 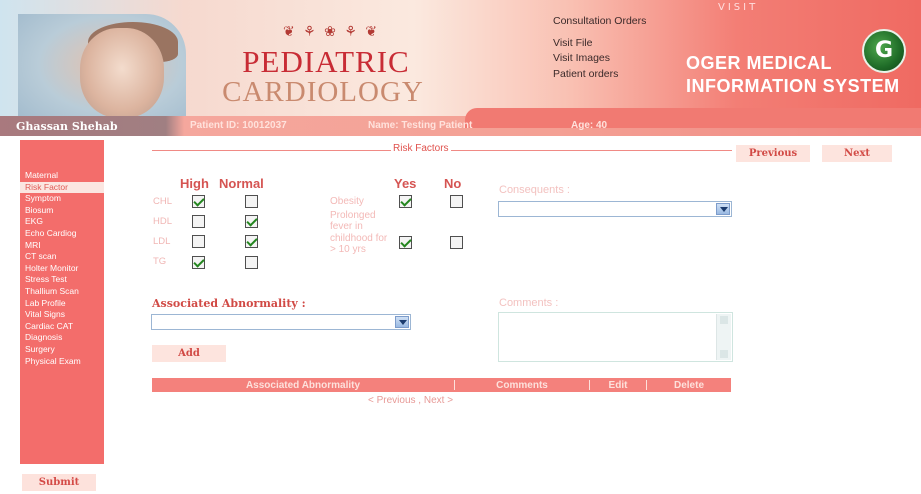 I want to click on th-comments: Comments, so click(x=522, y=385).